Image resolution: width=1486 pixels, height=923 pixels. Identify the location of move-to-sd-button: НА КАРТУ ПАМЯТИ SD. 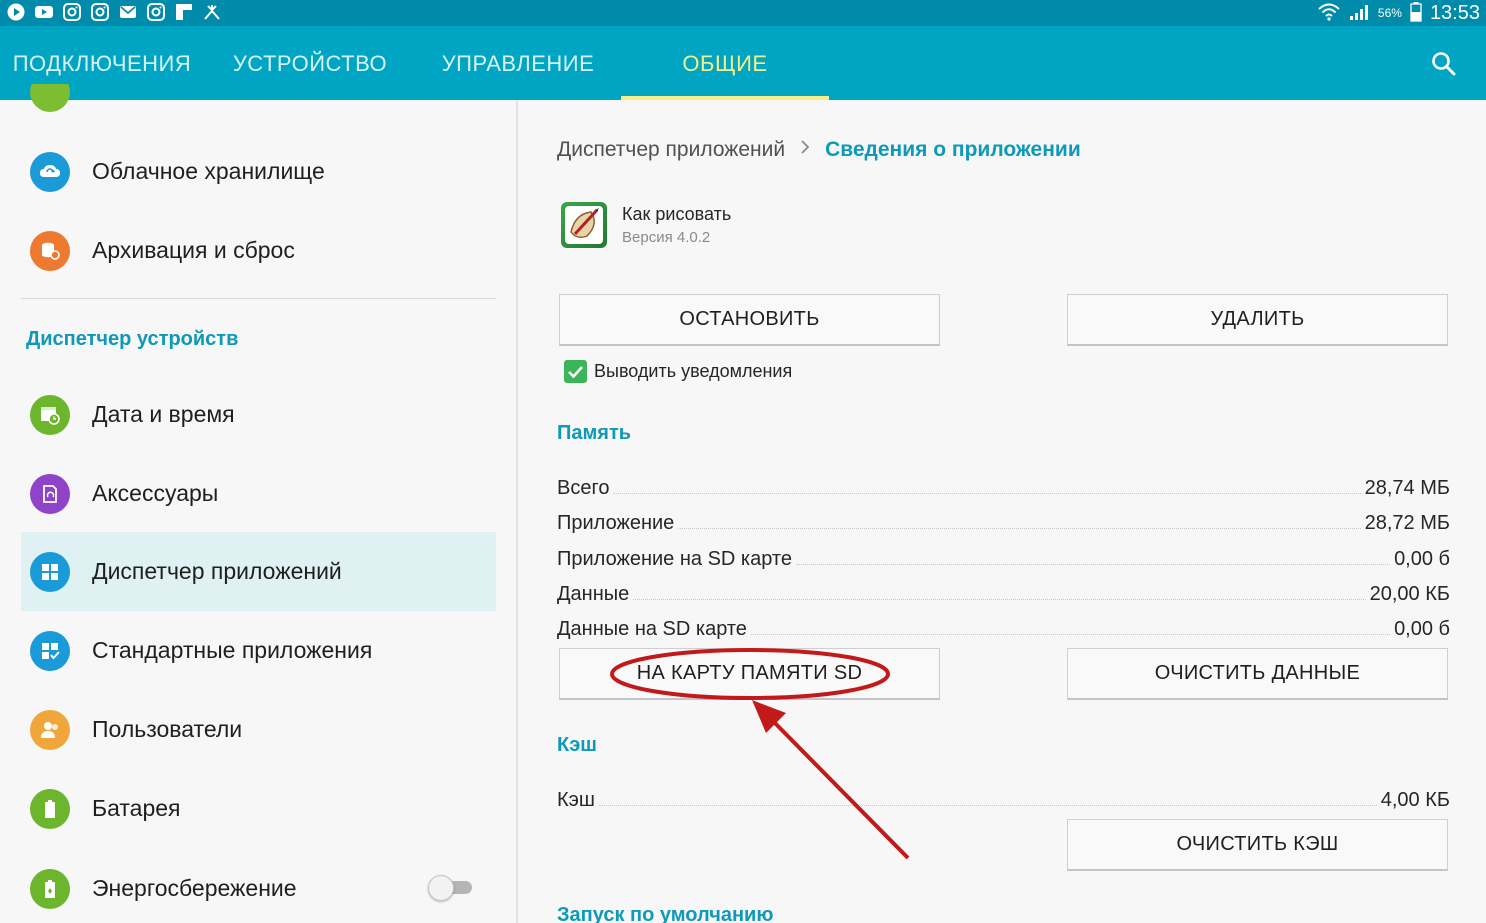
(749, 674).